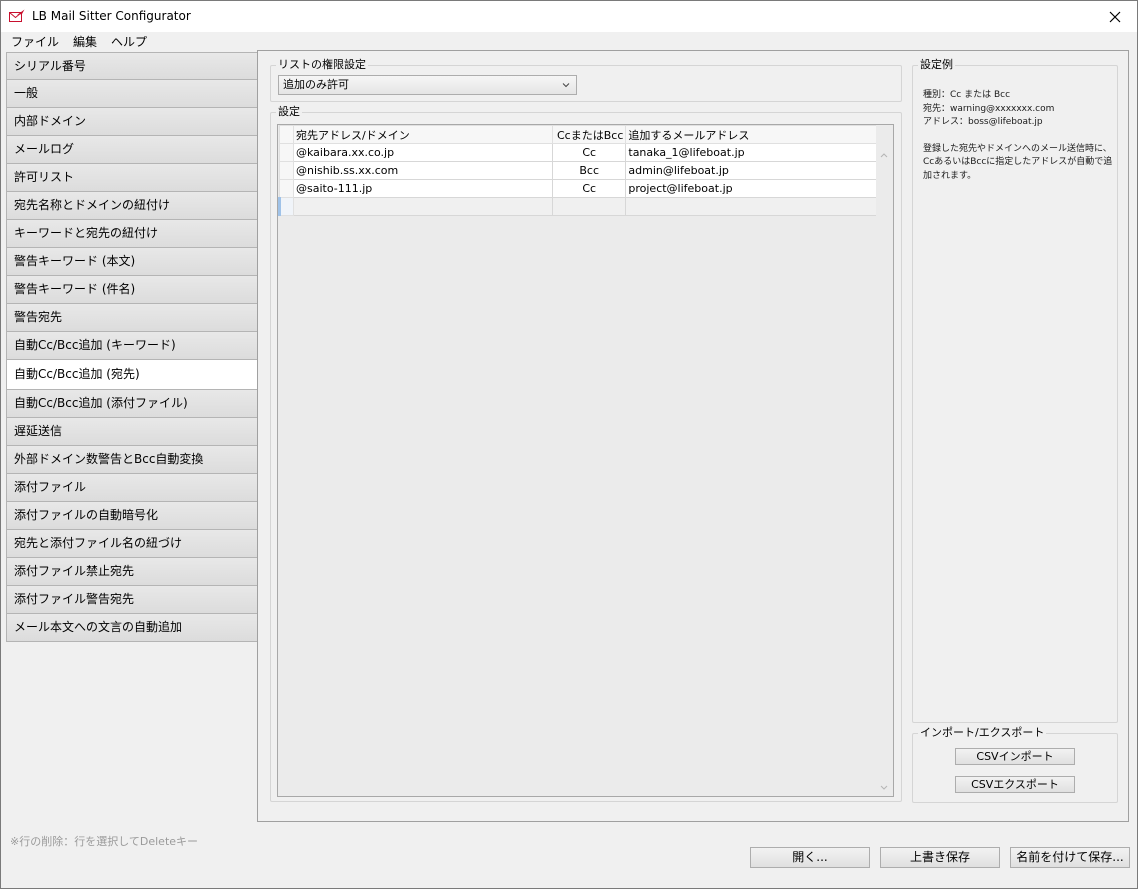 The image size is (1138, 889). I want to click on sidebar-item-warning-recipient: 警告宛先, so click(132, 318).